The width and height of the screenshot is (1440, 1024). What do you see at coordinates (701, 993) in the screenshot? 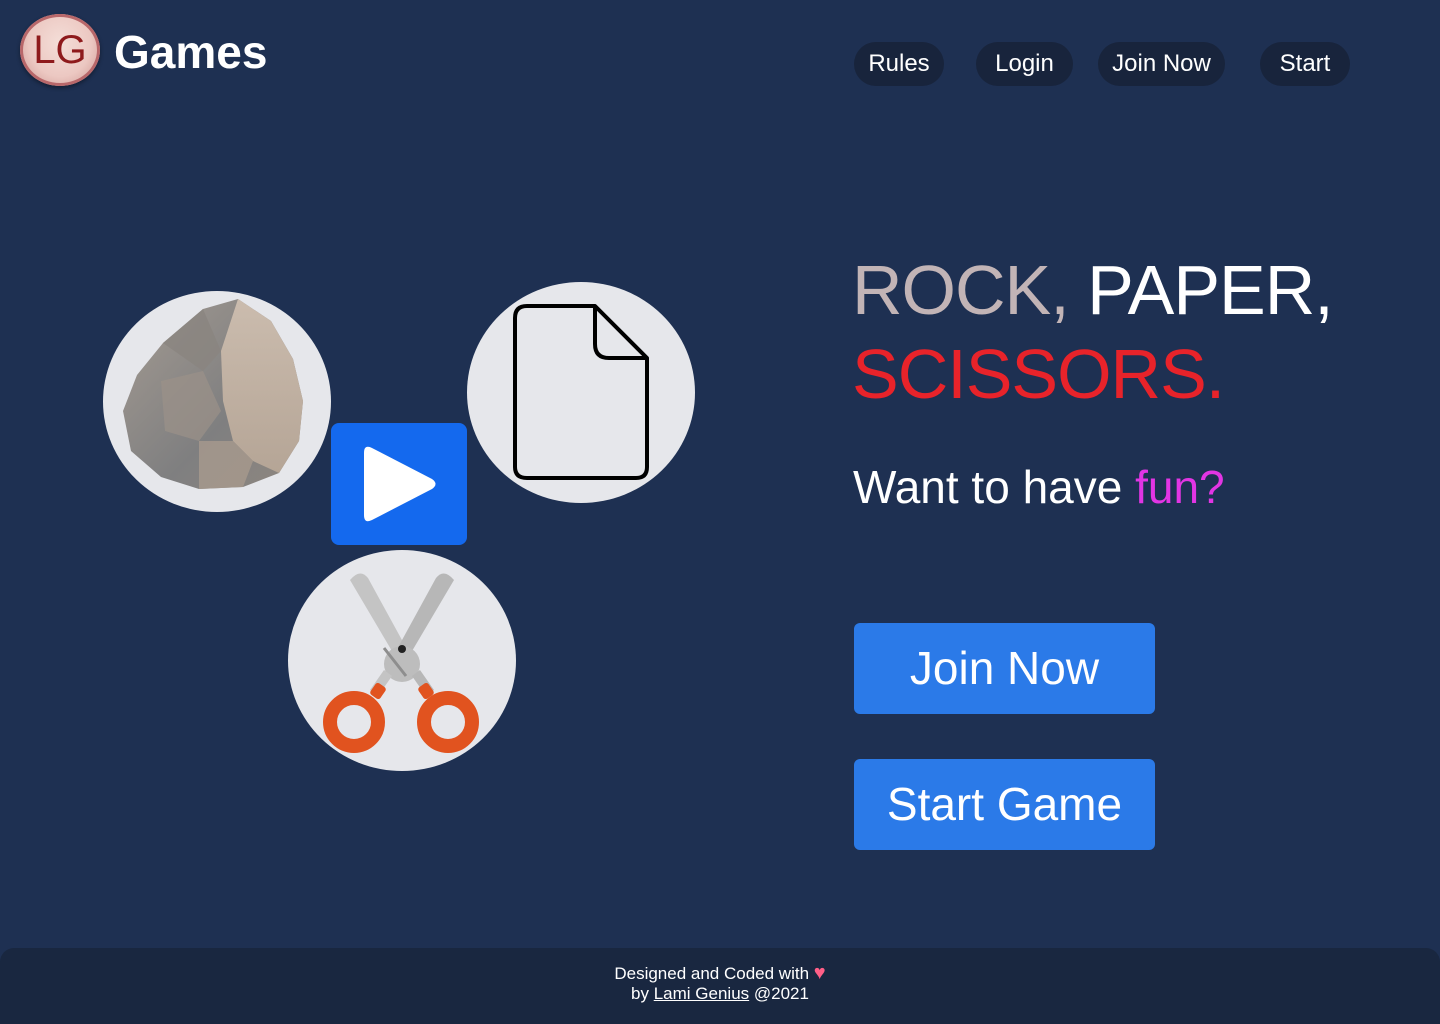
I see `author-link: Lami Genius` at bounding box center [701, 993].